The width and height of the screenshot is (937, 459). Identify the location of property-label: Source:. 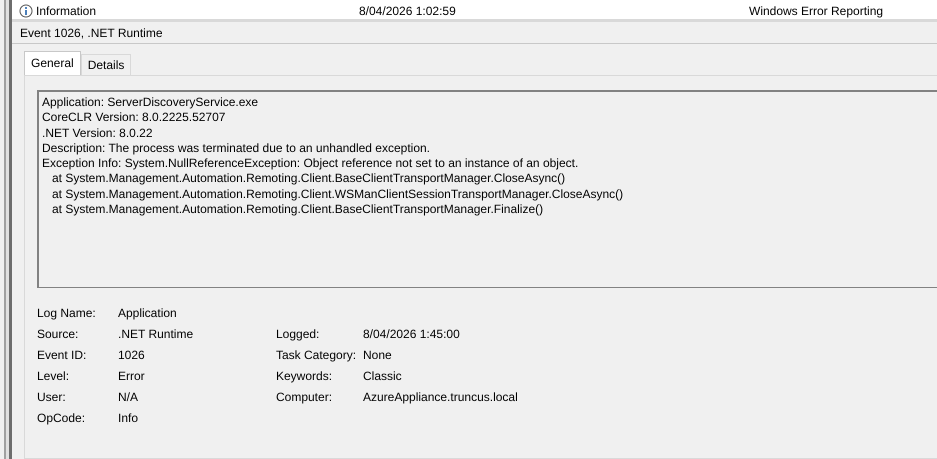
(58, 334).